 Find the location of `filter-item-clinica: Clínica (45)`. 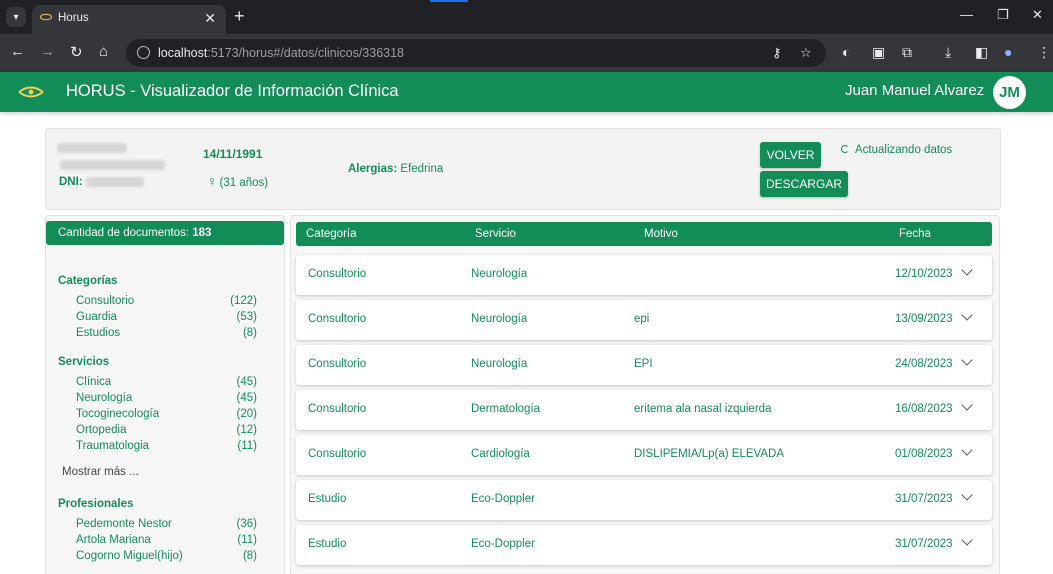

filter-item-clinica: Clínica (45) is located at coordinates (166, 382).